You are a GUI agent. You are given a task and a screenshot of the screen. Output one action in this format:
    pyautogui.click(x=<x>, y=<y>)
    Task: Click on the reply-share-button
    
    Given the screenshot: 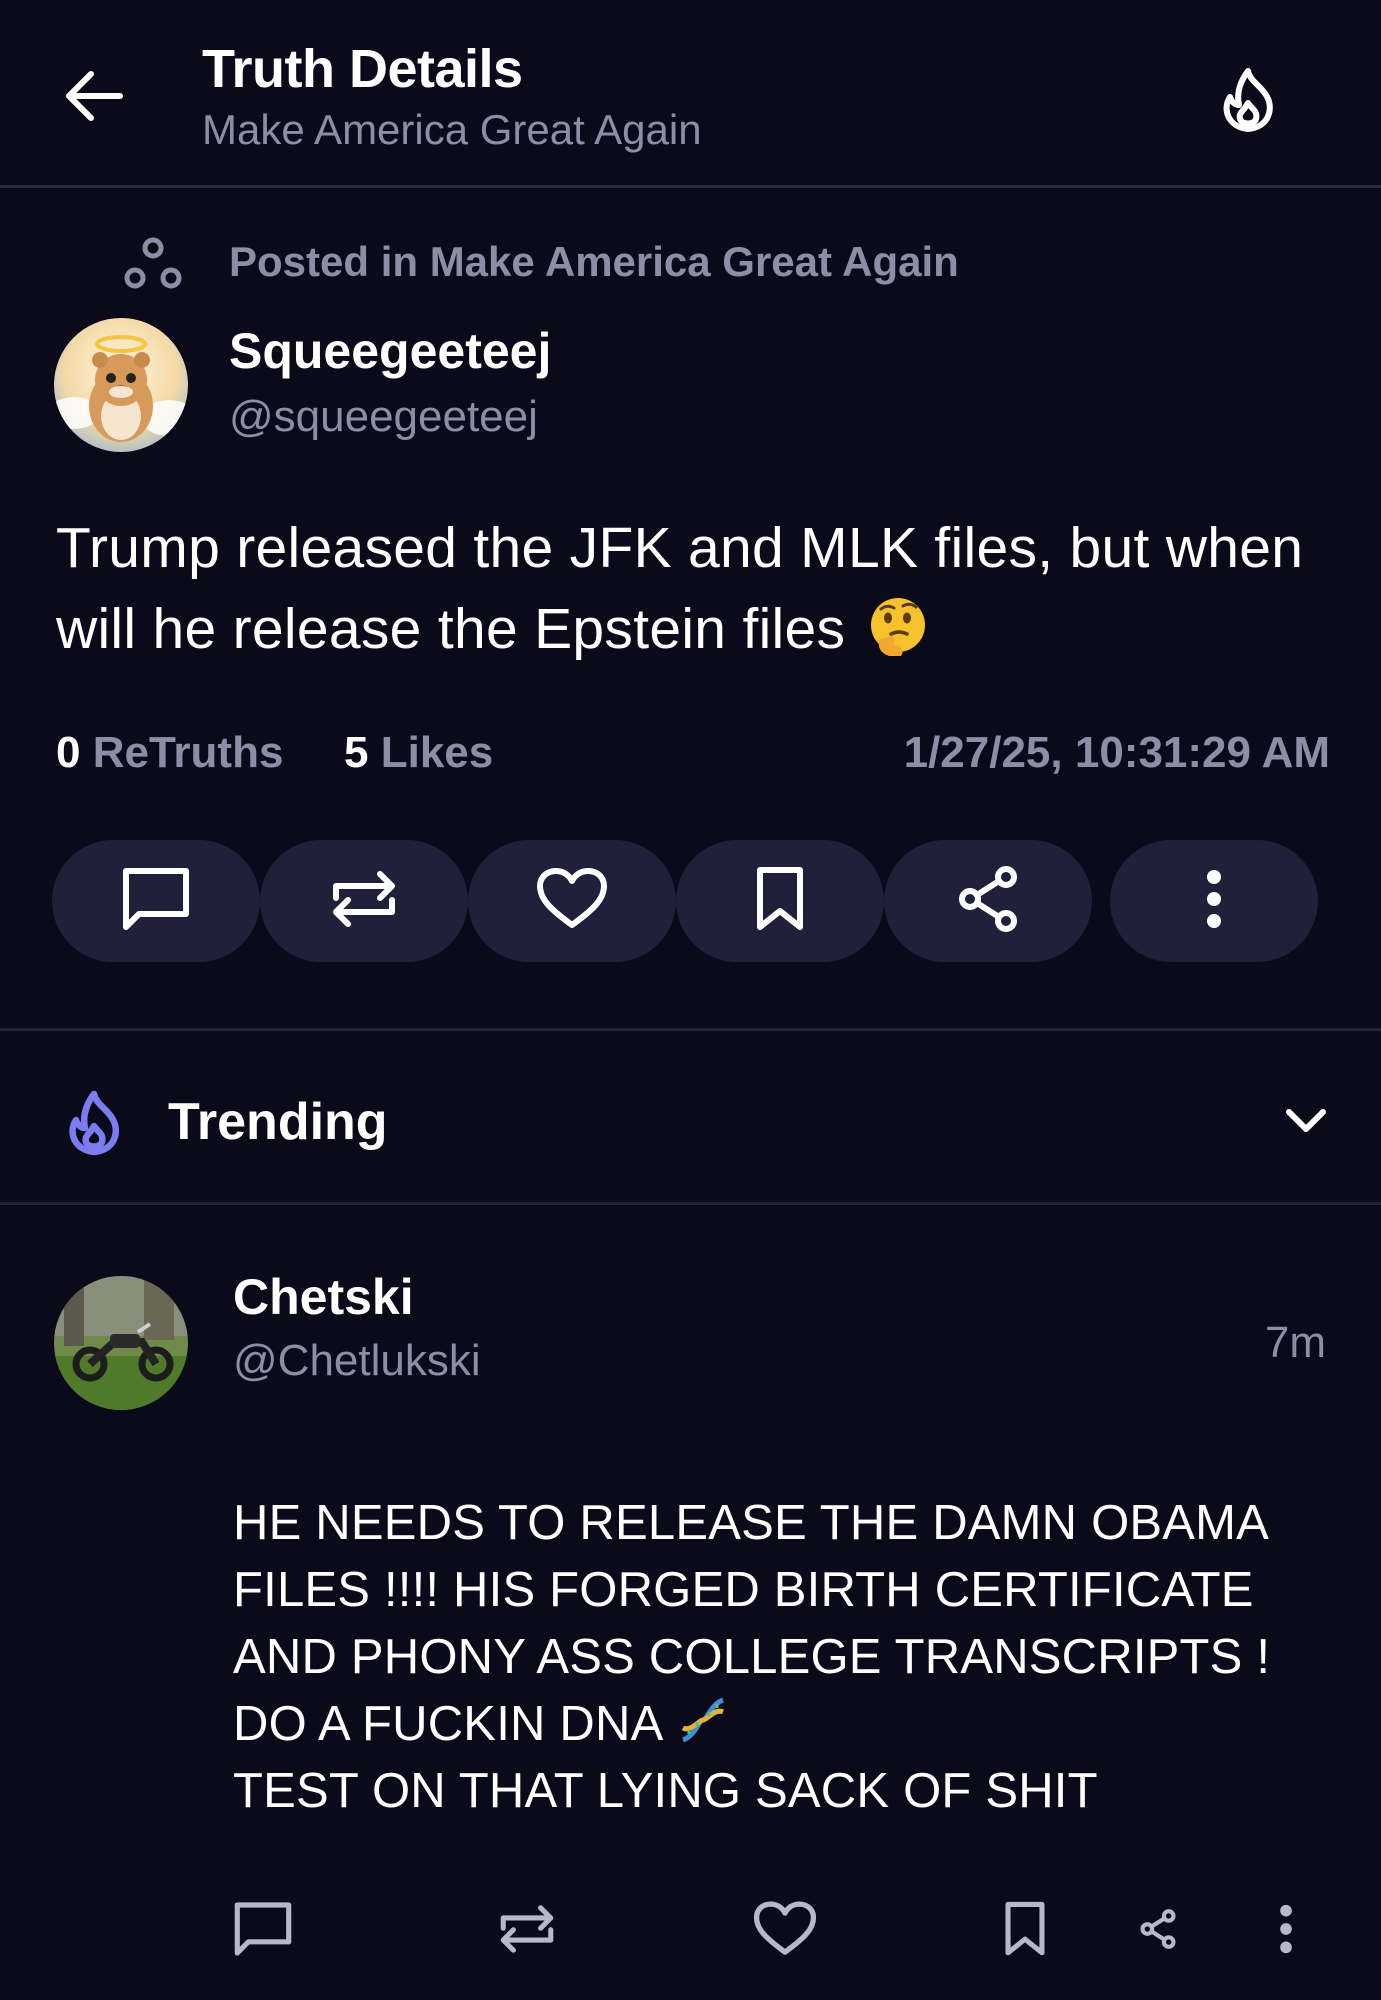 What is the action you would take?
    pyautogui.click(x=1158, y=1931)
    